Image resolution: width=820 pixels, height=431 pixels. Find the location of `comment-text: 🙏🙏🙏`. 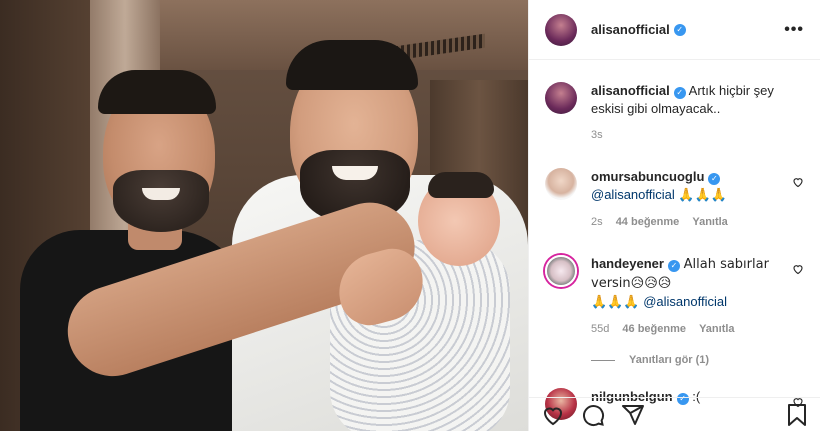

comment-text: 🙏🙏🙏 is located at coordinates (702, 195).